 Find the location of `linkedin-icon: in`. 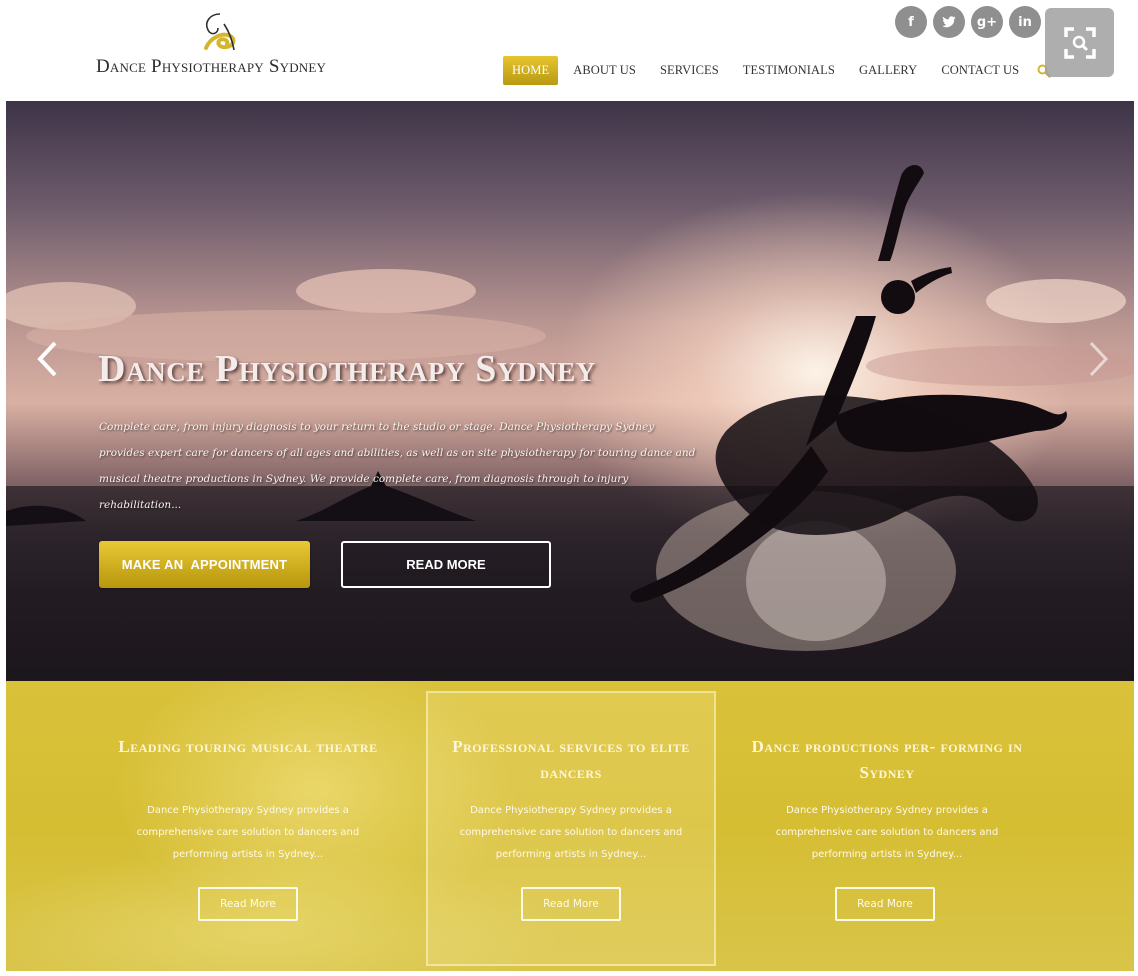

linkedin-icon: in is located at coordinates (1025, 22).